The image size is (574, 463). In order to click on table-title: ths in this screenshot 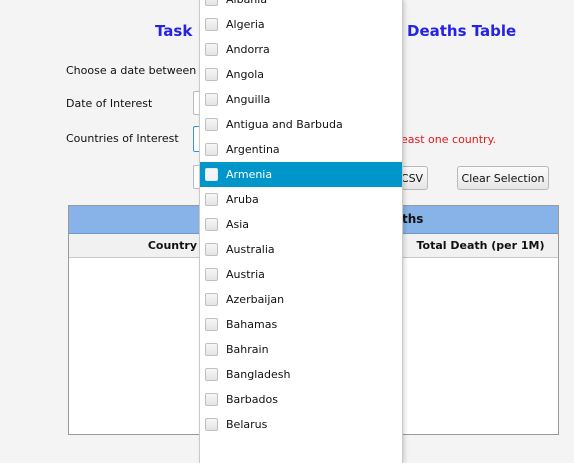, I will do `click(413, 219)`.